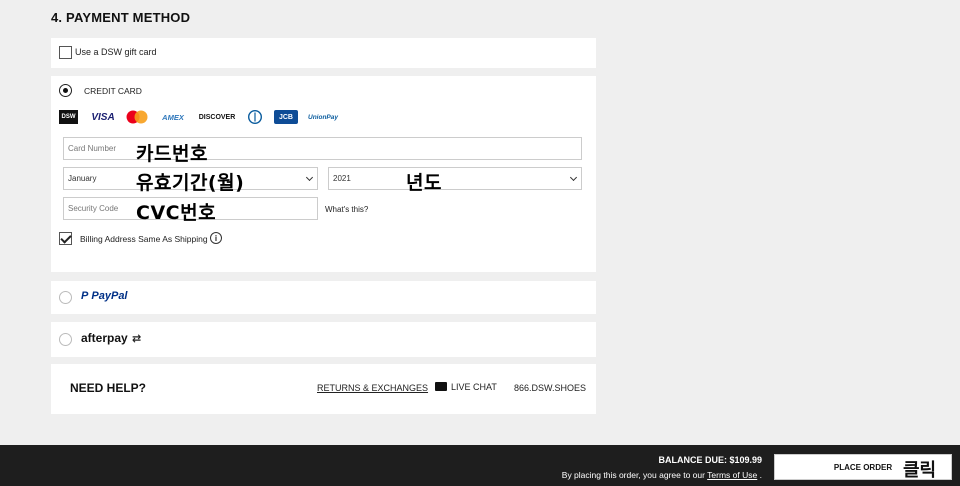  Describe the element at coordinates (172, 154) in the screenshot. I see `card-number-annotation: 카드번호` at that location.